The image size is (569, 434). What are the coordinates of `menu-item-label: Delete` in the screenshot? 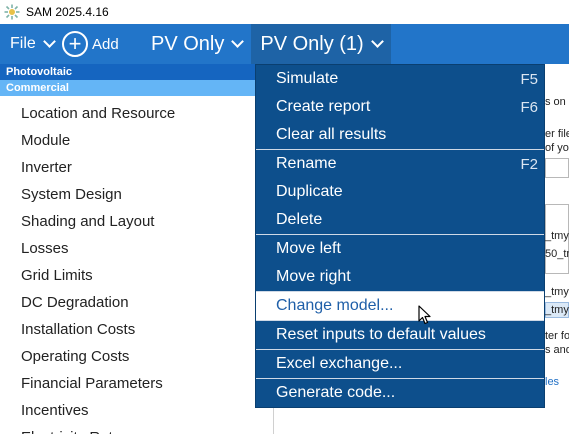 It's located at (299, 219).